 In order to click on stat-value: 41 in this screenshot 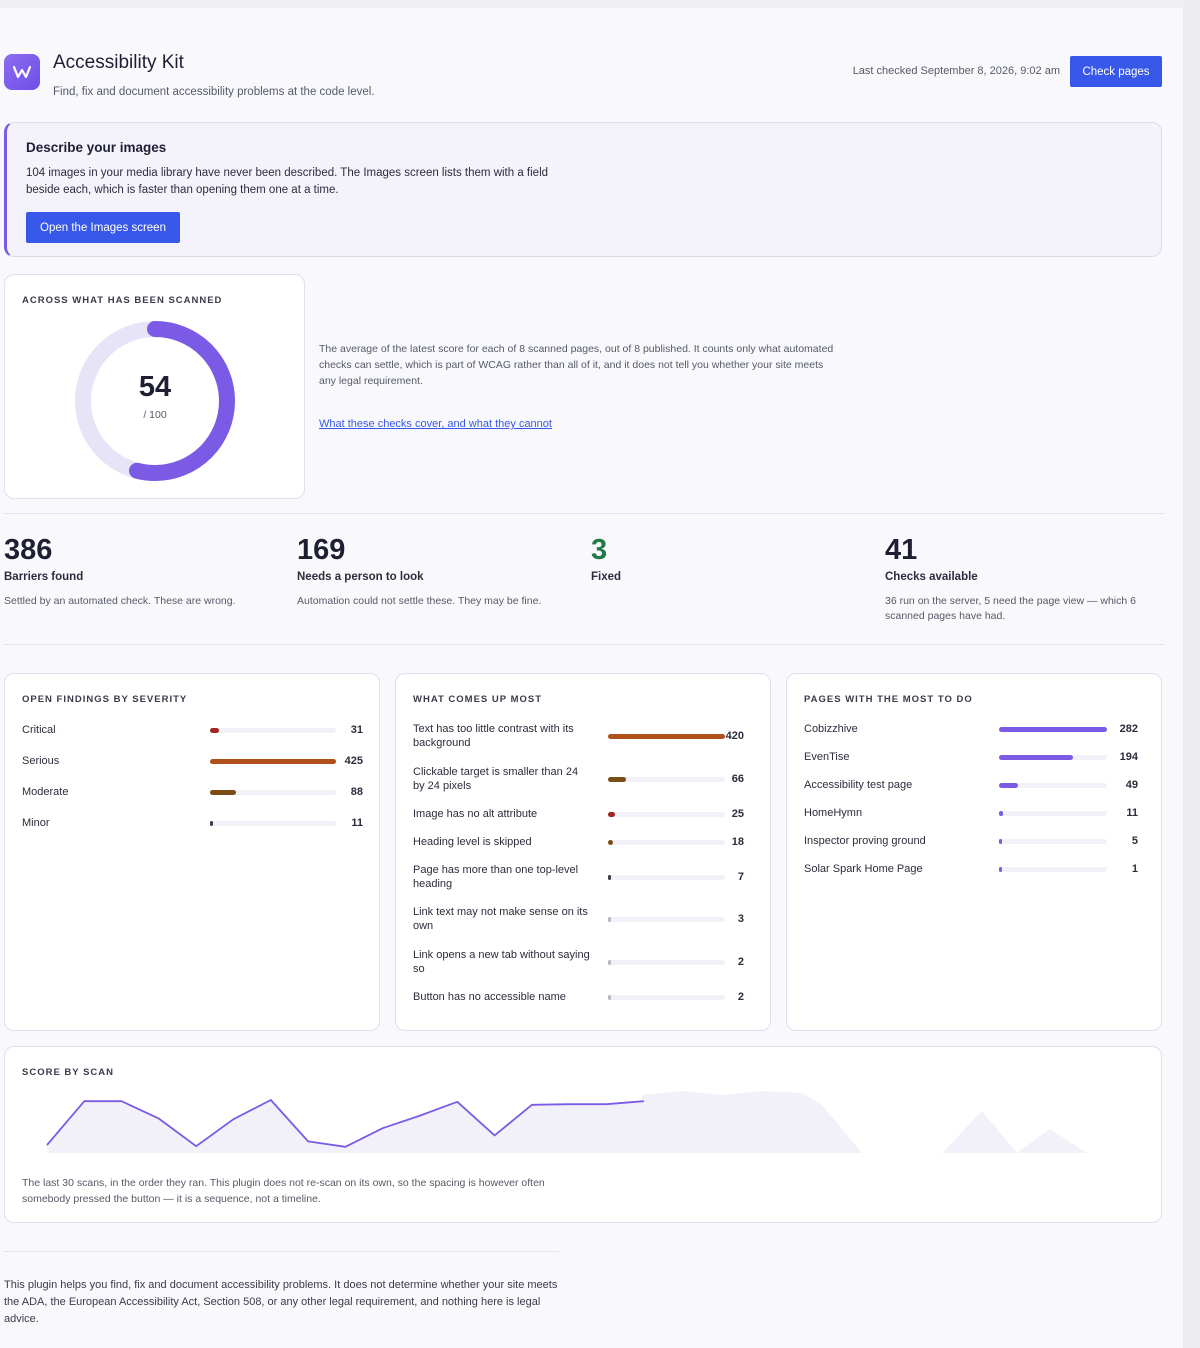, I will do `click(901, 550)`.